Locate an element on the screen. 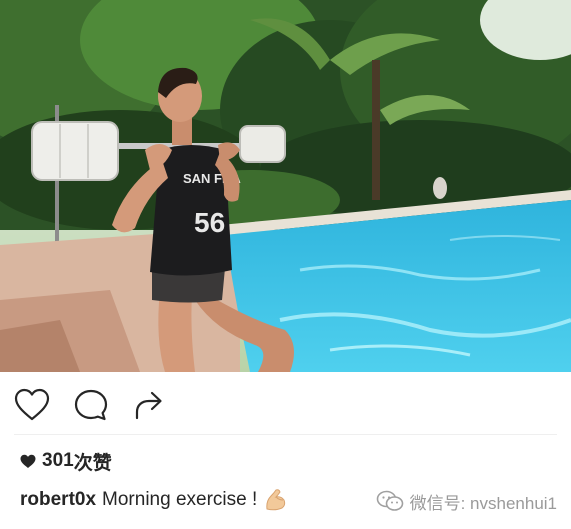 The image size is (571, 529). flexed-biceps-emoji is located at coordinates (276, 500).